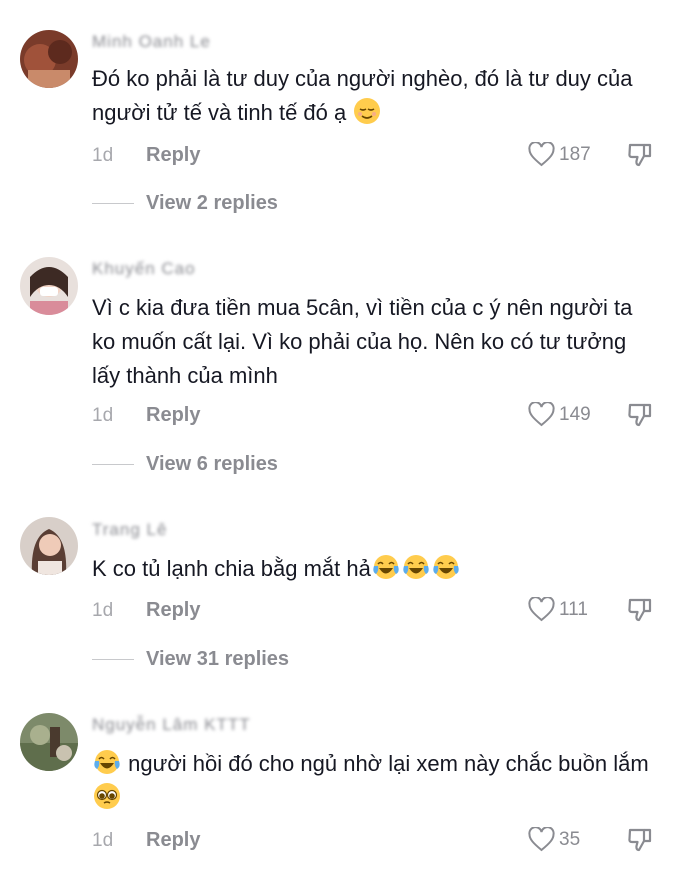  Describe the element at coordinates (231, 568) in the screenshot. I see `comment-text-content: K co tủ lạnh chia bằg mắt hả` at that location.